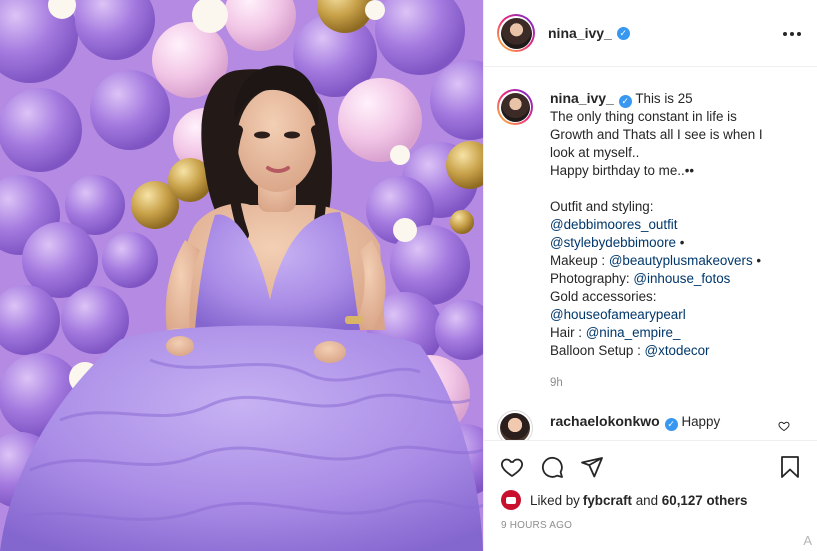 This screenshot has width=817, height=551. What do you see at coordinates (807, 540) in the screenshot?
I see `corner-watermark: A` at bounding box center [807, 540].